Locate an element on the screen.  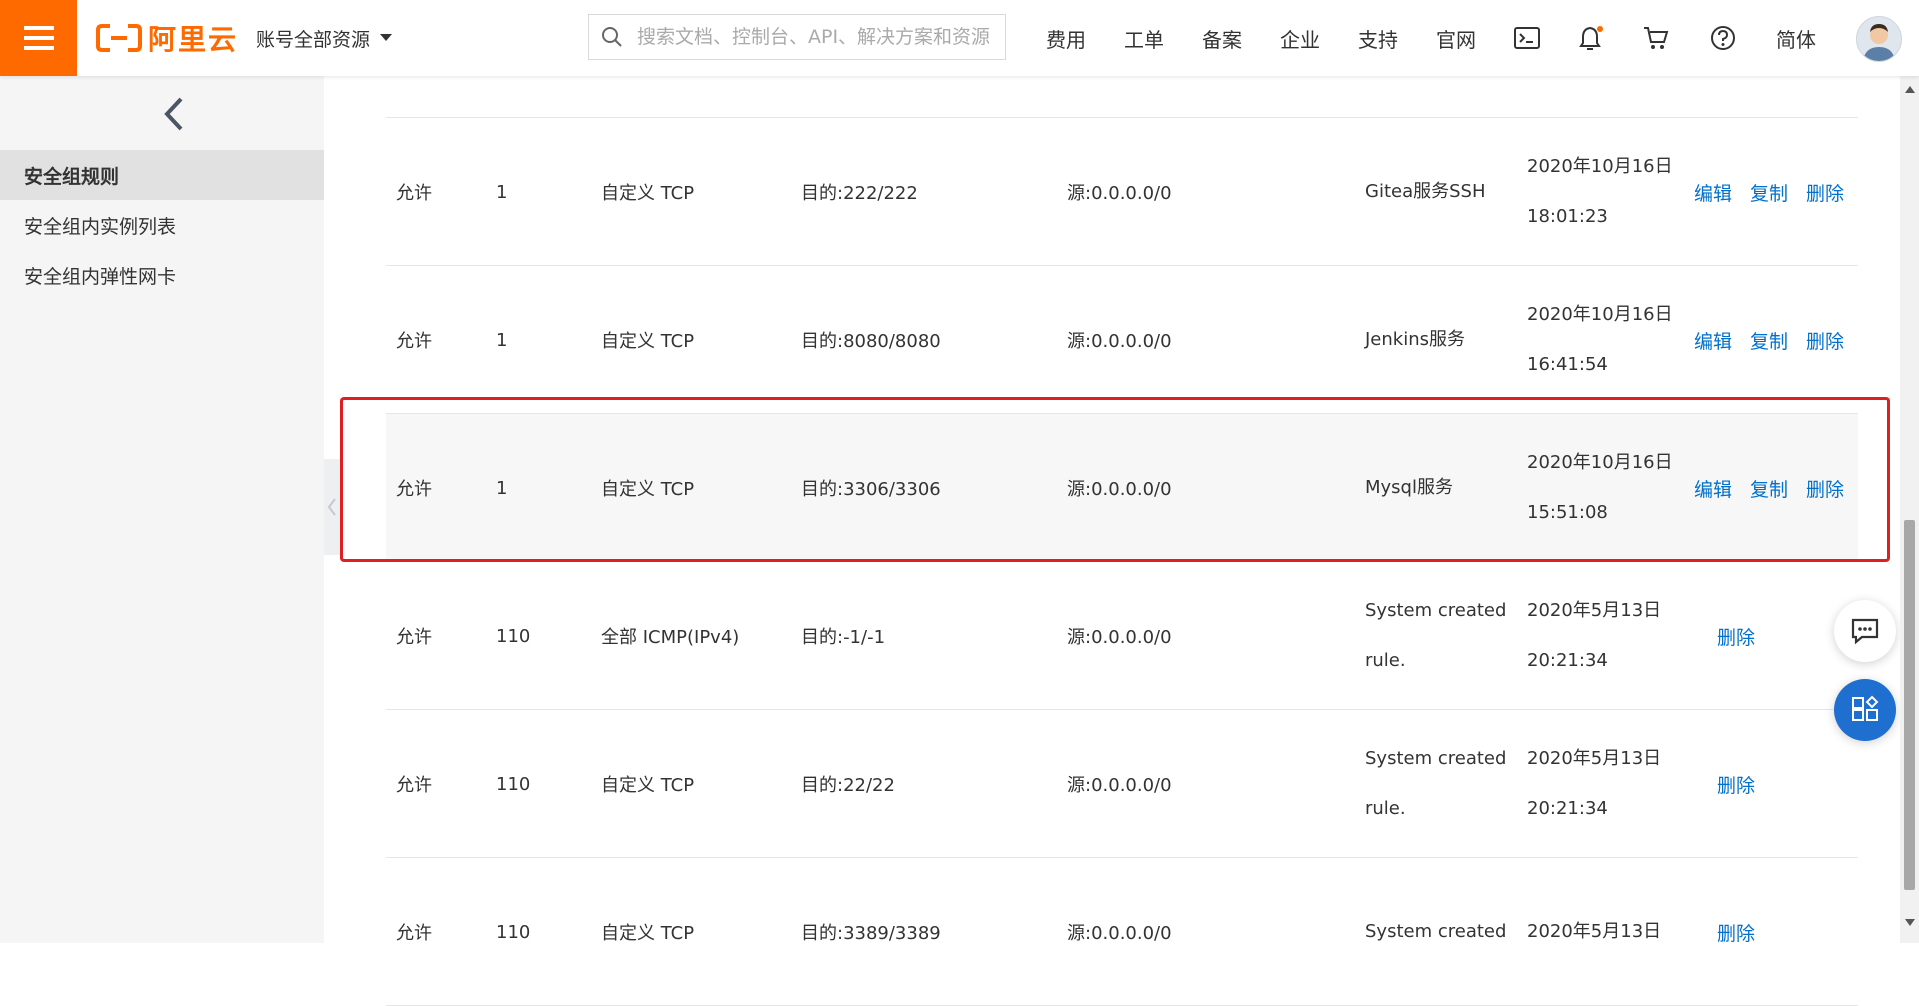
port-range-cell: 目的:22/22 is located at coordinates (848, 785).